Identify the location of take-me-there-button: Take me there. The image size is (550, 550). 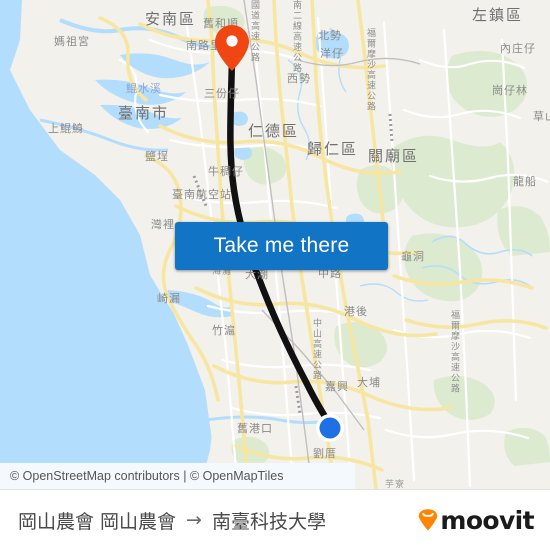
(281, 246).